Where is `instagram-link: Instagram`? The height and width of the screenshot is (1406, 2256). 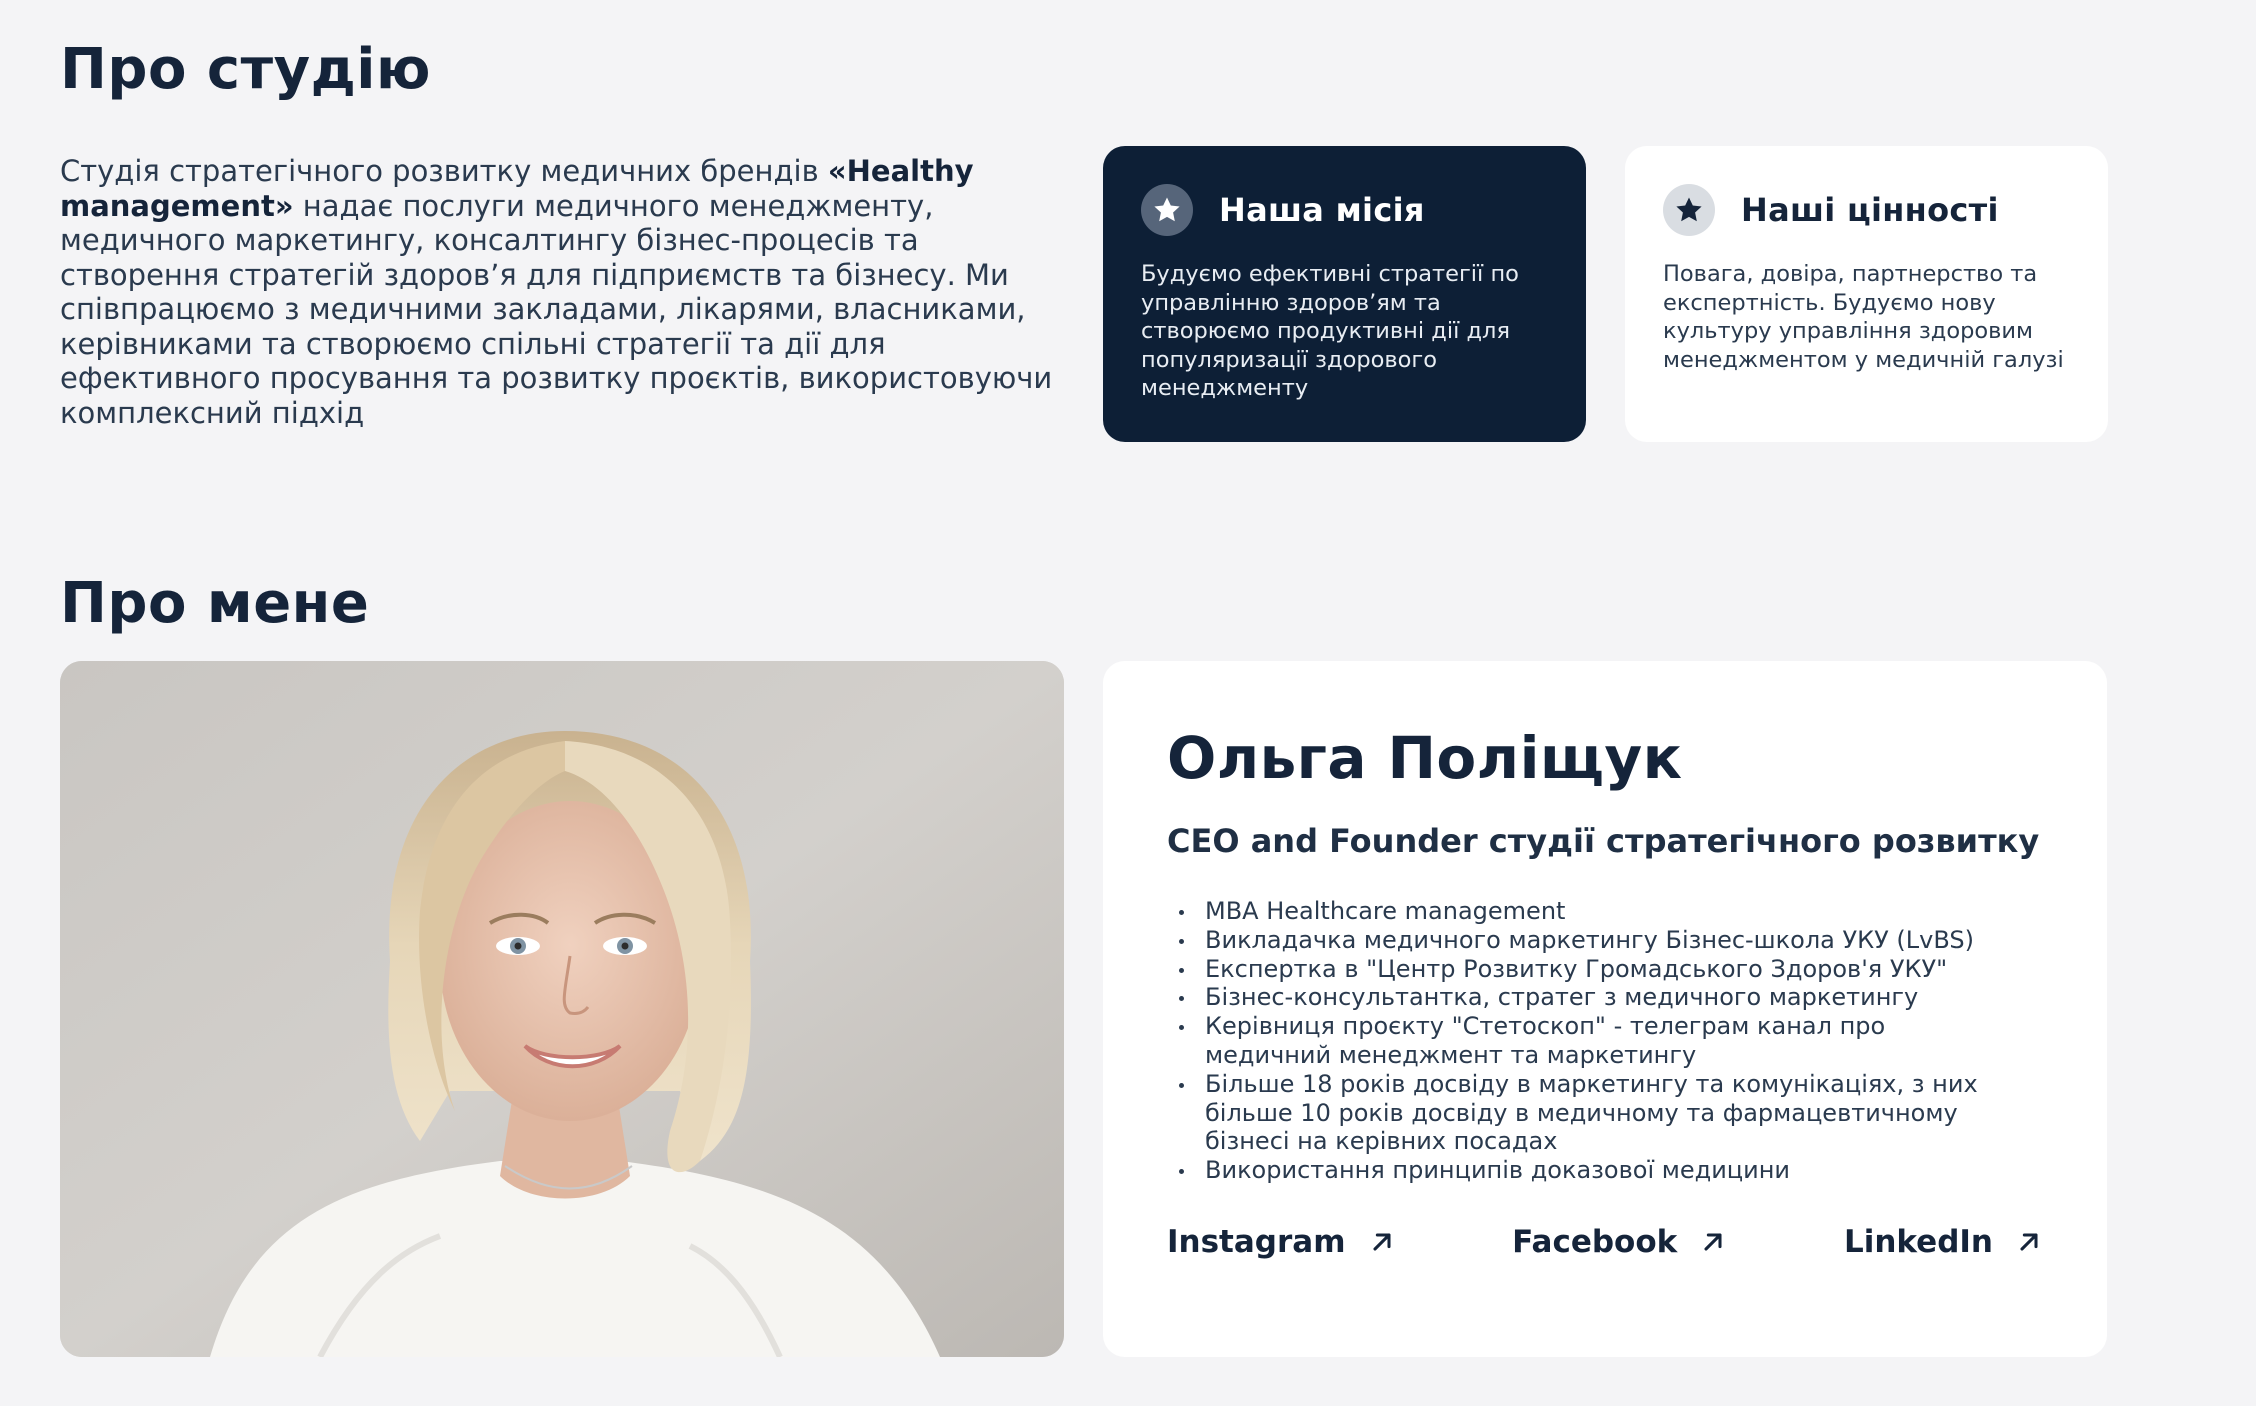 instagram-link: Instagram is located at coordinates (1281, 1242).